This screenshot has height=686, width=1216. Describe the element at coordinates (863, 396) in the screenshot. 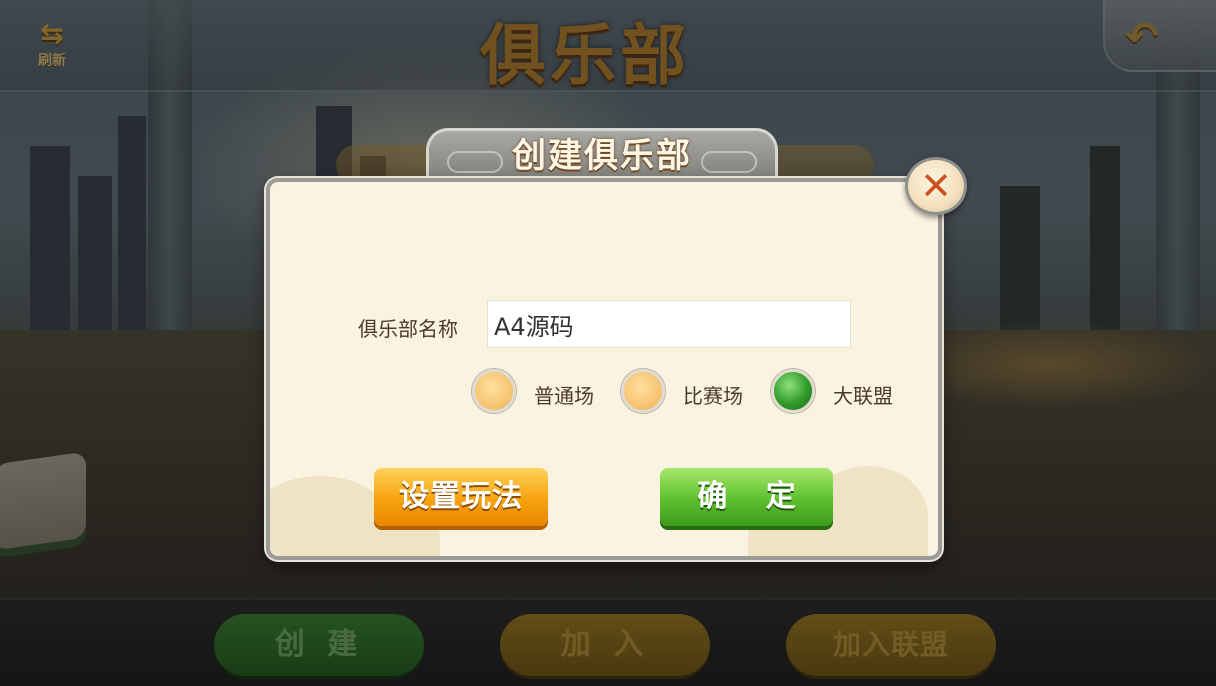

I see `mode-option-label: 大联盟` at that location.